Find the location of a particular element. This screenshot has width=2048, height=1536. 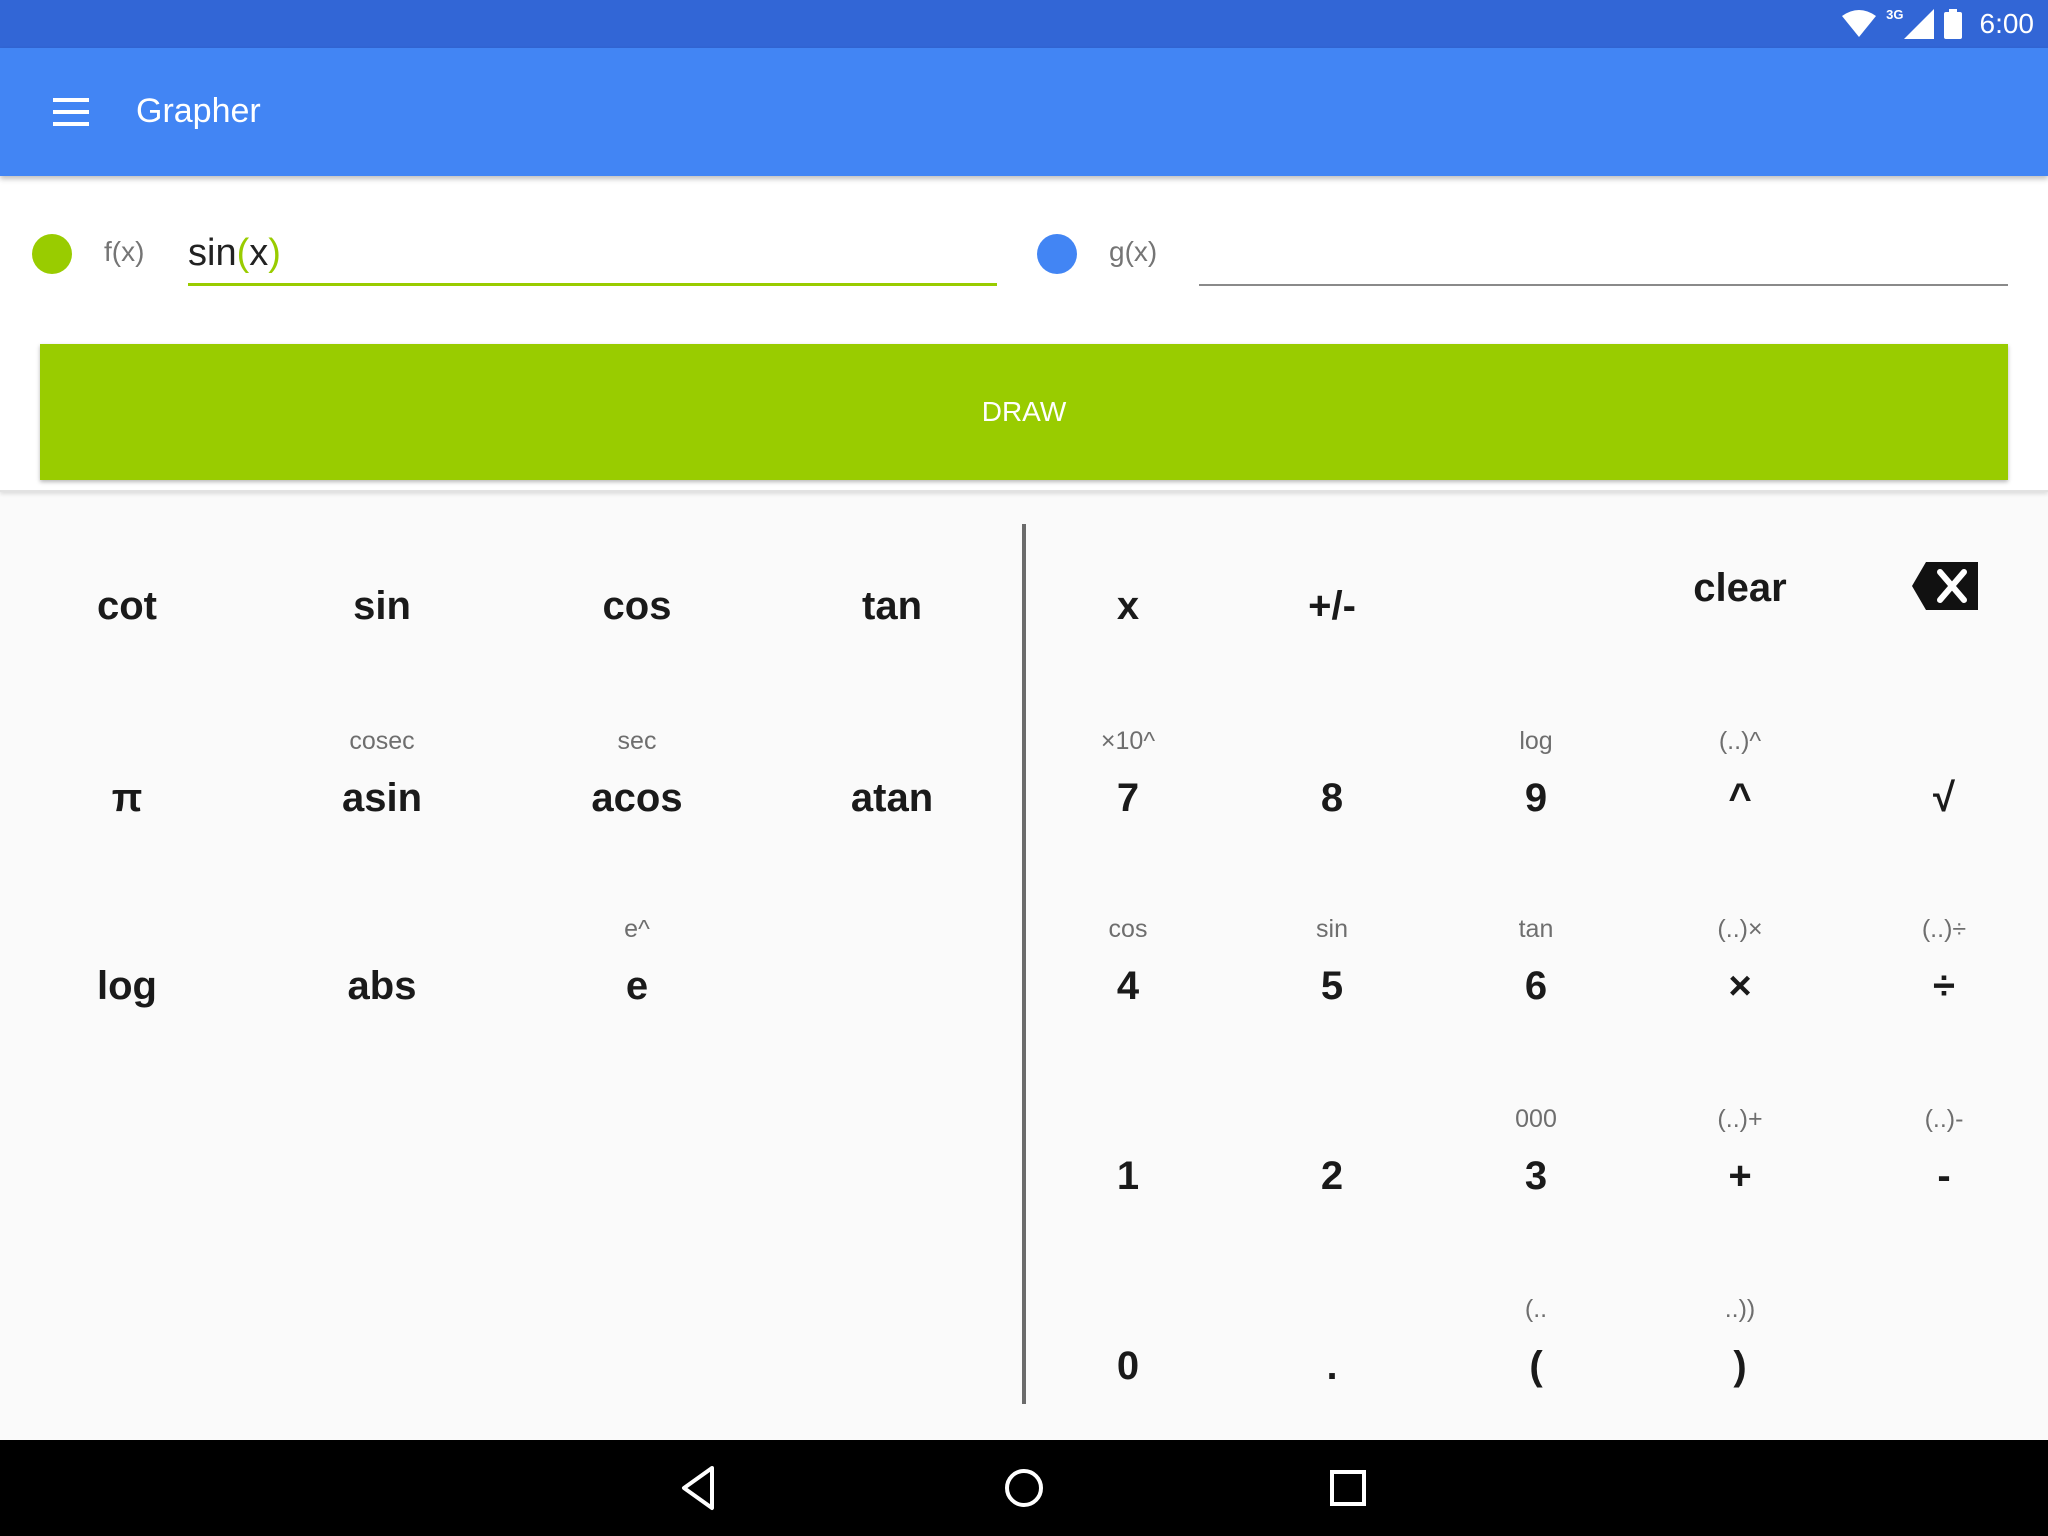

key-label: atan is located at coordinates (892, 798).